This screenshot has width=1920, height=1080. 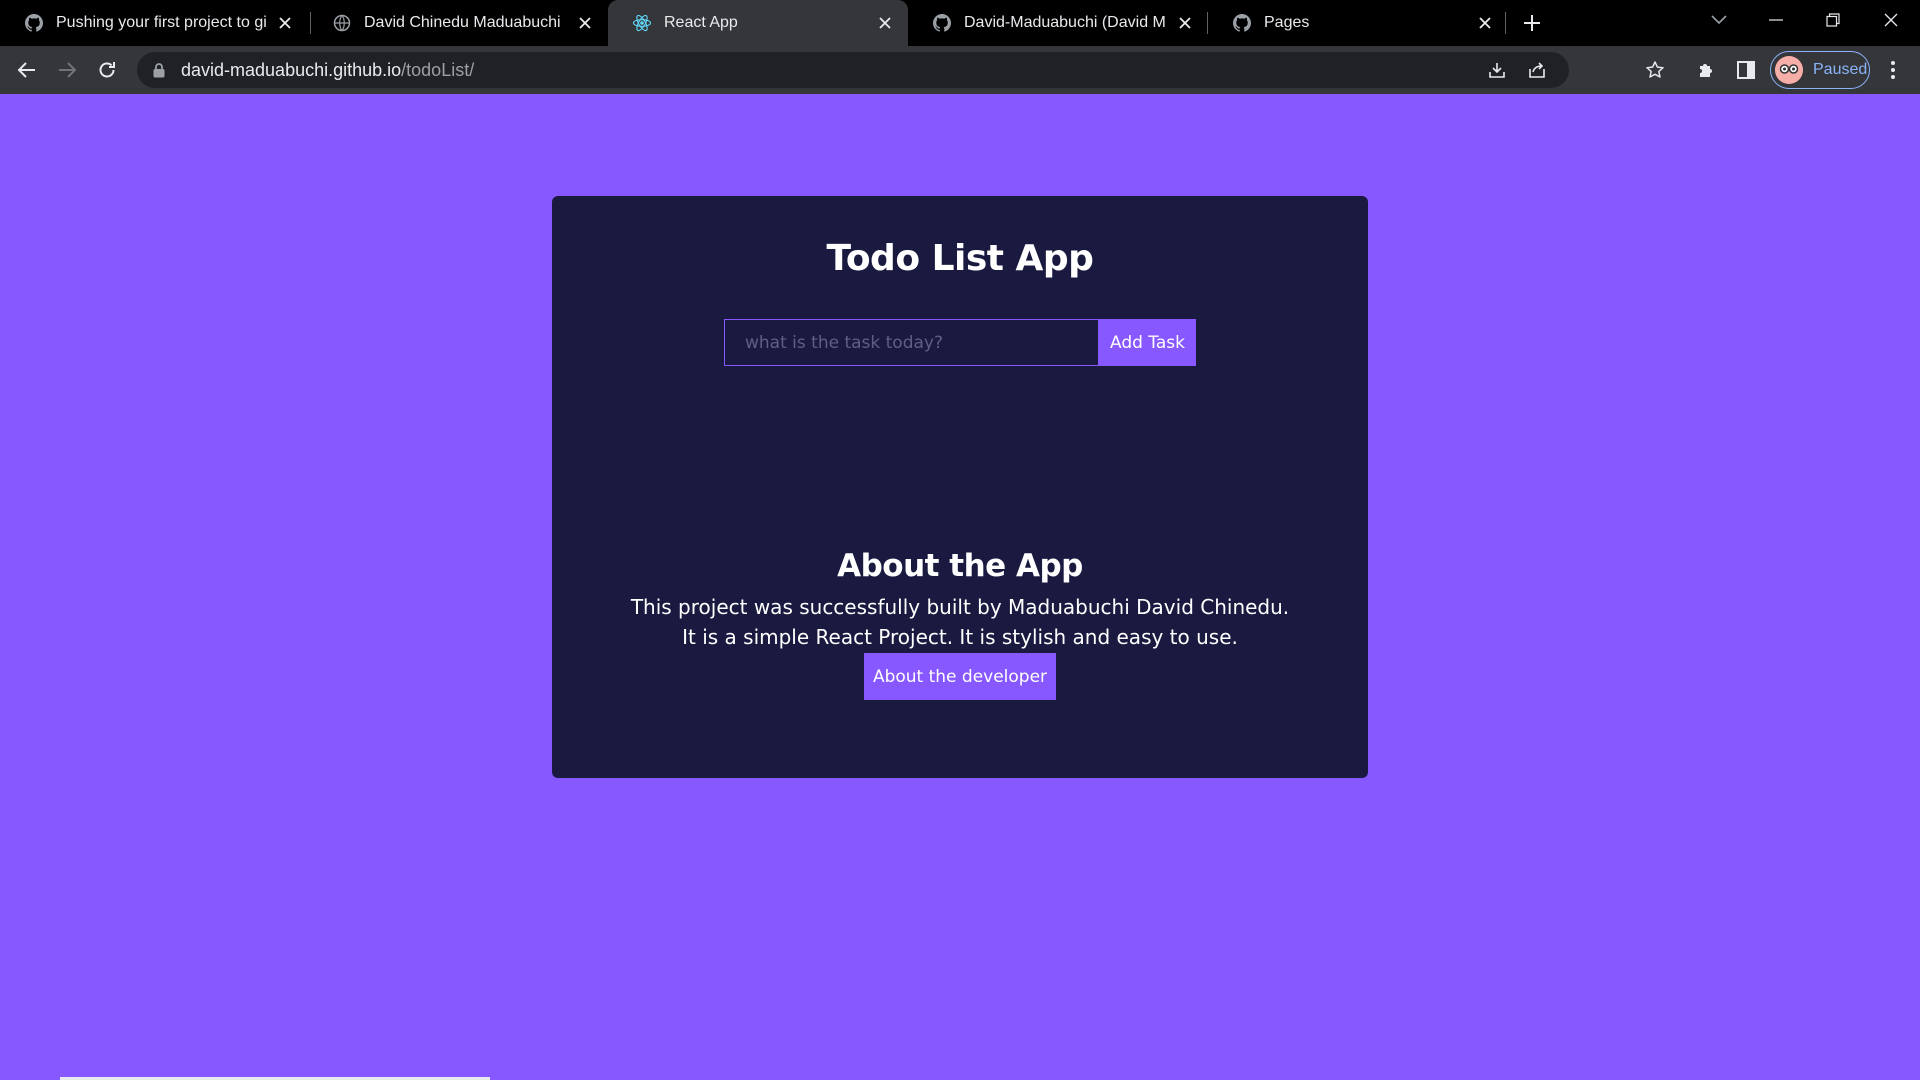 I want to click on lock-icon, so click(x=159, y=70).